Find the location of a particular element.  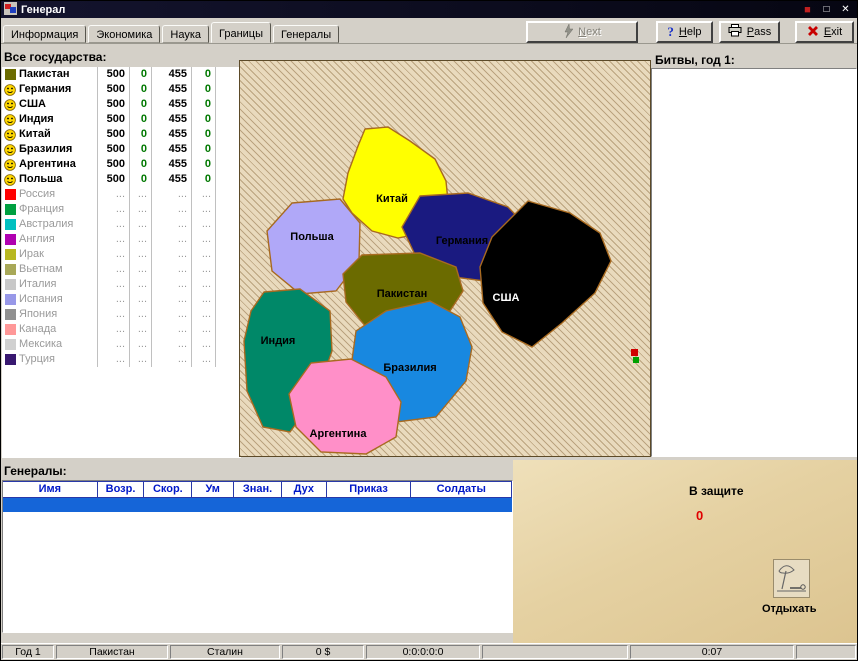

next-button: Next is located at coordinates (582, 32).